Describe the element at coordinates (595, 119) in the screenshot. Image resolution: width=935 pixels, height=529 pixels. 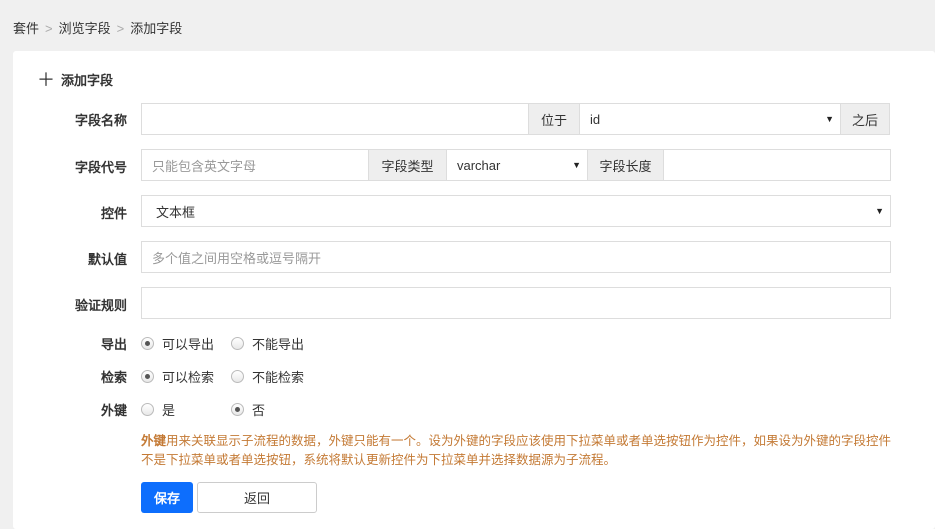
I see `position-select-value: id` at that location.